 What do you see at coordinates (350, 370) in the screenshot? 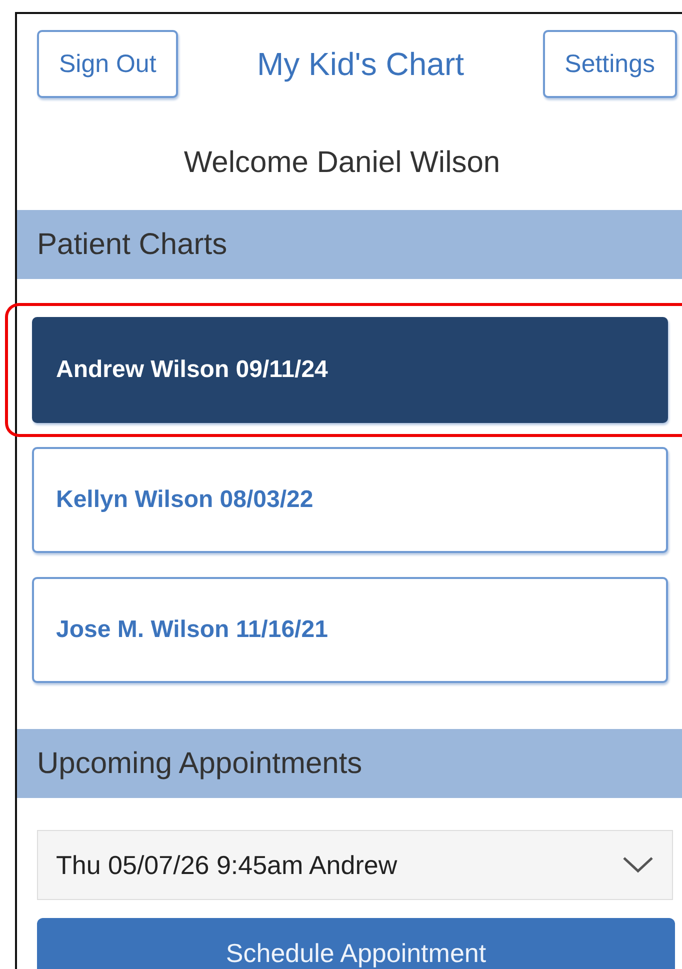
I see `patient-chart-item: Andrew Wilson 09/11/24` at bounding box center [350, 370].